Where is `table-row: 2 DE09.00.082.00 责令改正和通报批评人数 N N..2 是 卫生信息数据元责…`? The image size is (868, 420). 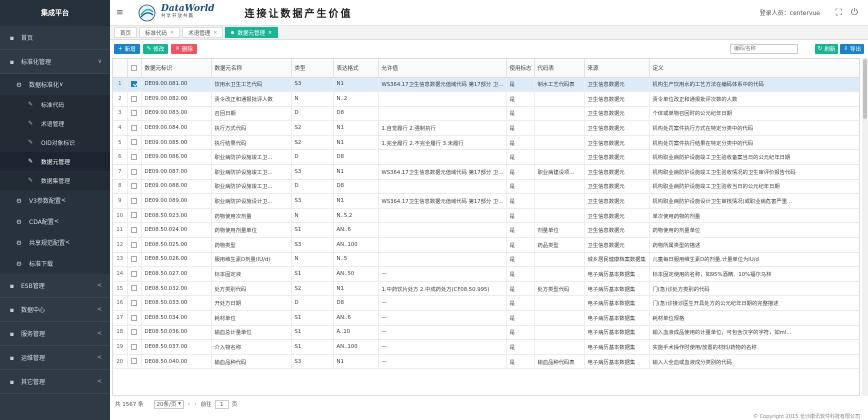 table-row: 2 DE09.00.082.00 责令改正和通报批评人数 N N..2 是 卫生信息数据元责… is located at coordinates (486, 99).